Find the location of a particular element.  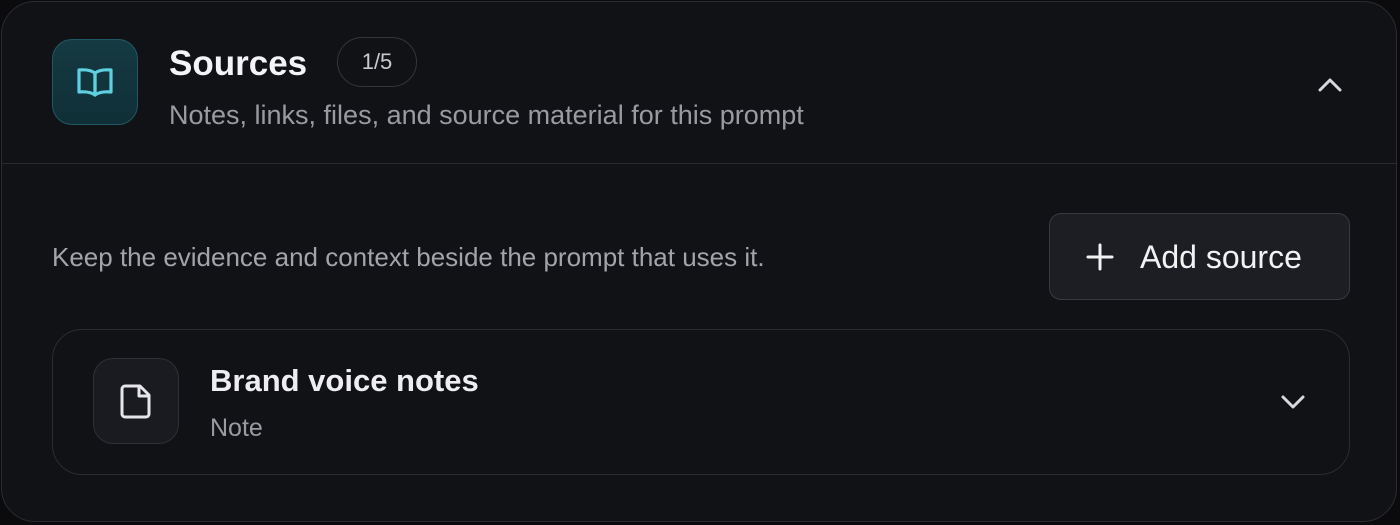

source-type: Note is located at coordinates (236, 428).